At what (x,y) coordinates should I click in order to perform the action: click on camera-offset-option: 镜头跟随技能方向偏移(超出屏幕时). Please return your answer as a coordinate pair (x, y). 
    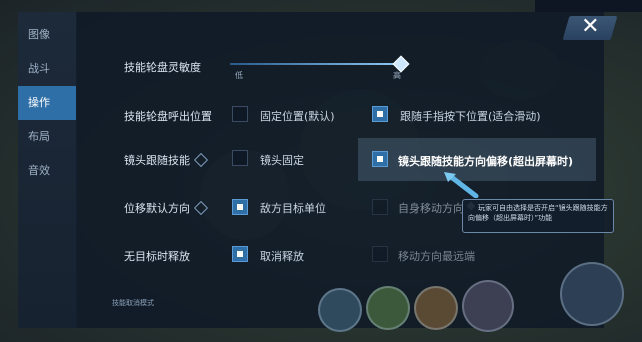
    Looking at the image, I should click on (486, 161).